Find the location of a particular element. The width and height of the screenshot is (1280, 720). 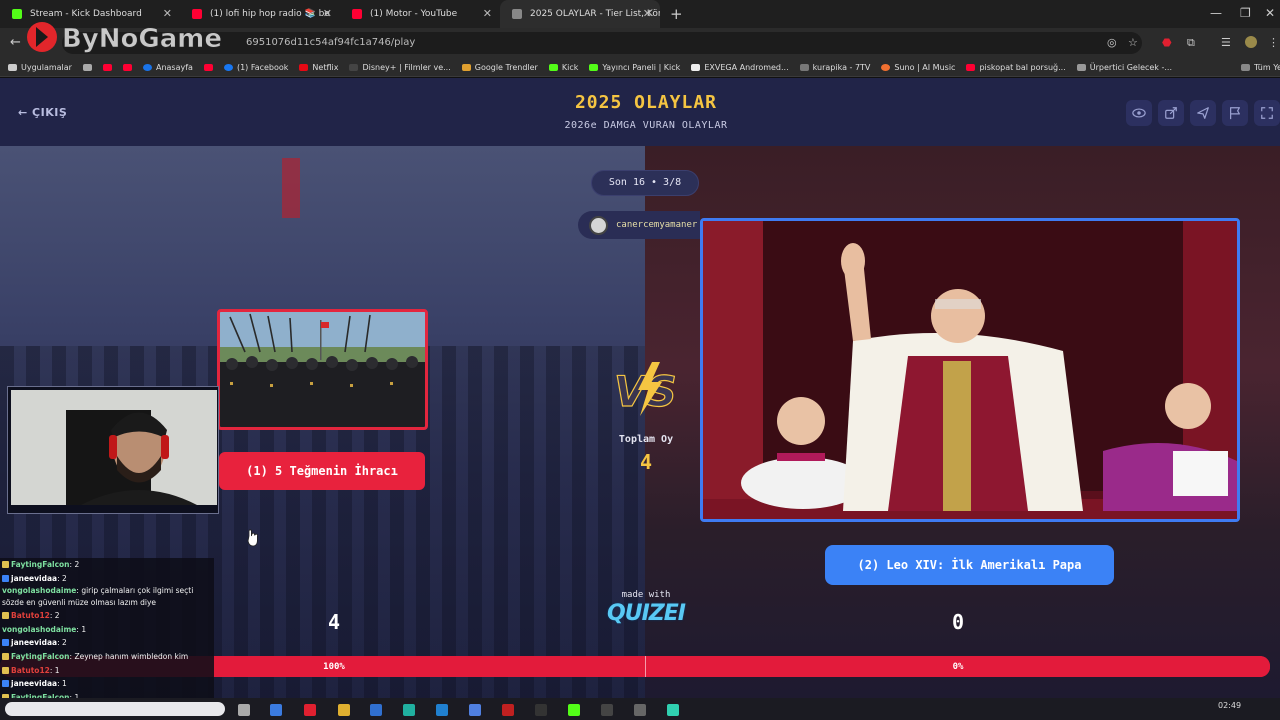

right-vote-percent: 0% is located at coordinates (958, 667).